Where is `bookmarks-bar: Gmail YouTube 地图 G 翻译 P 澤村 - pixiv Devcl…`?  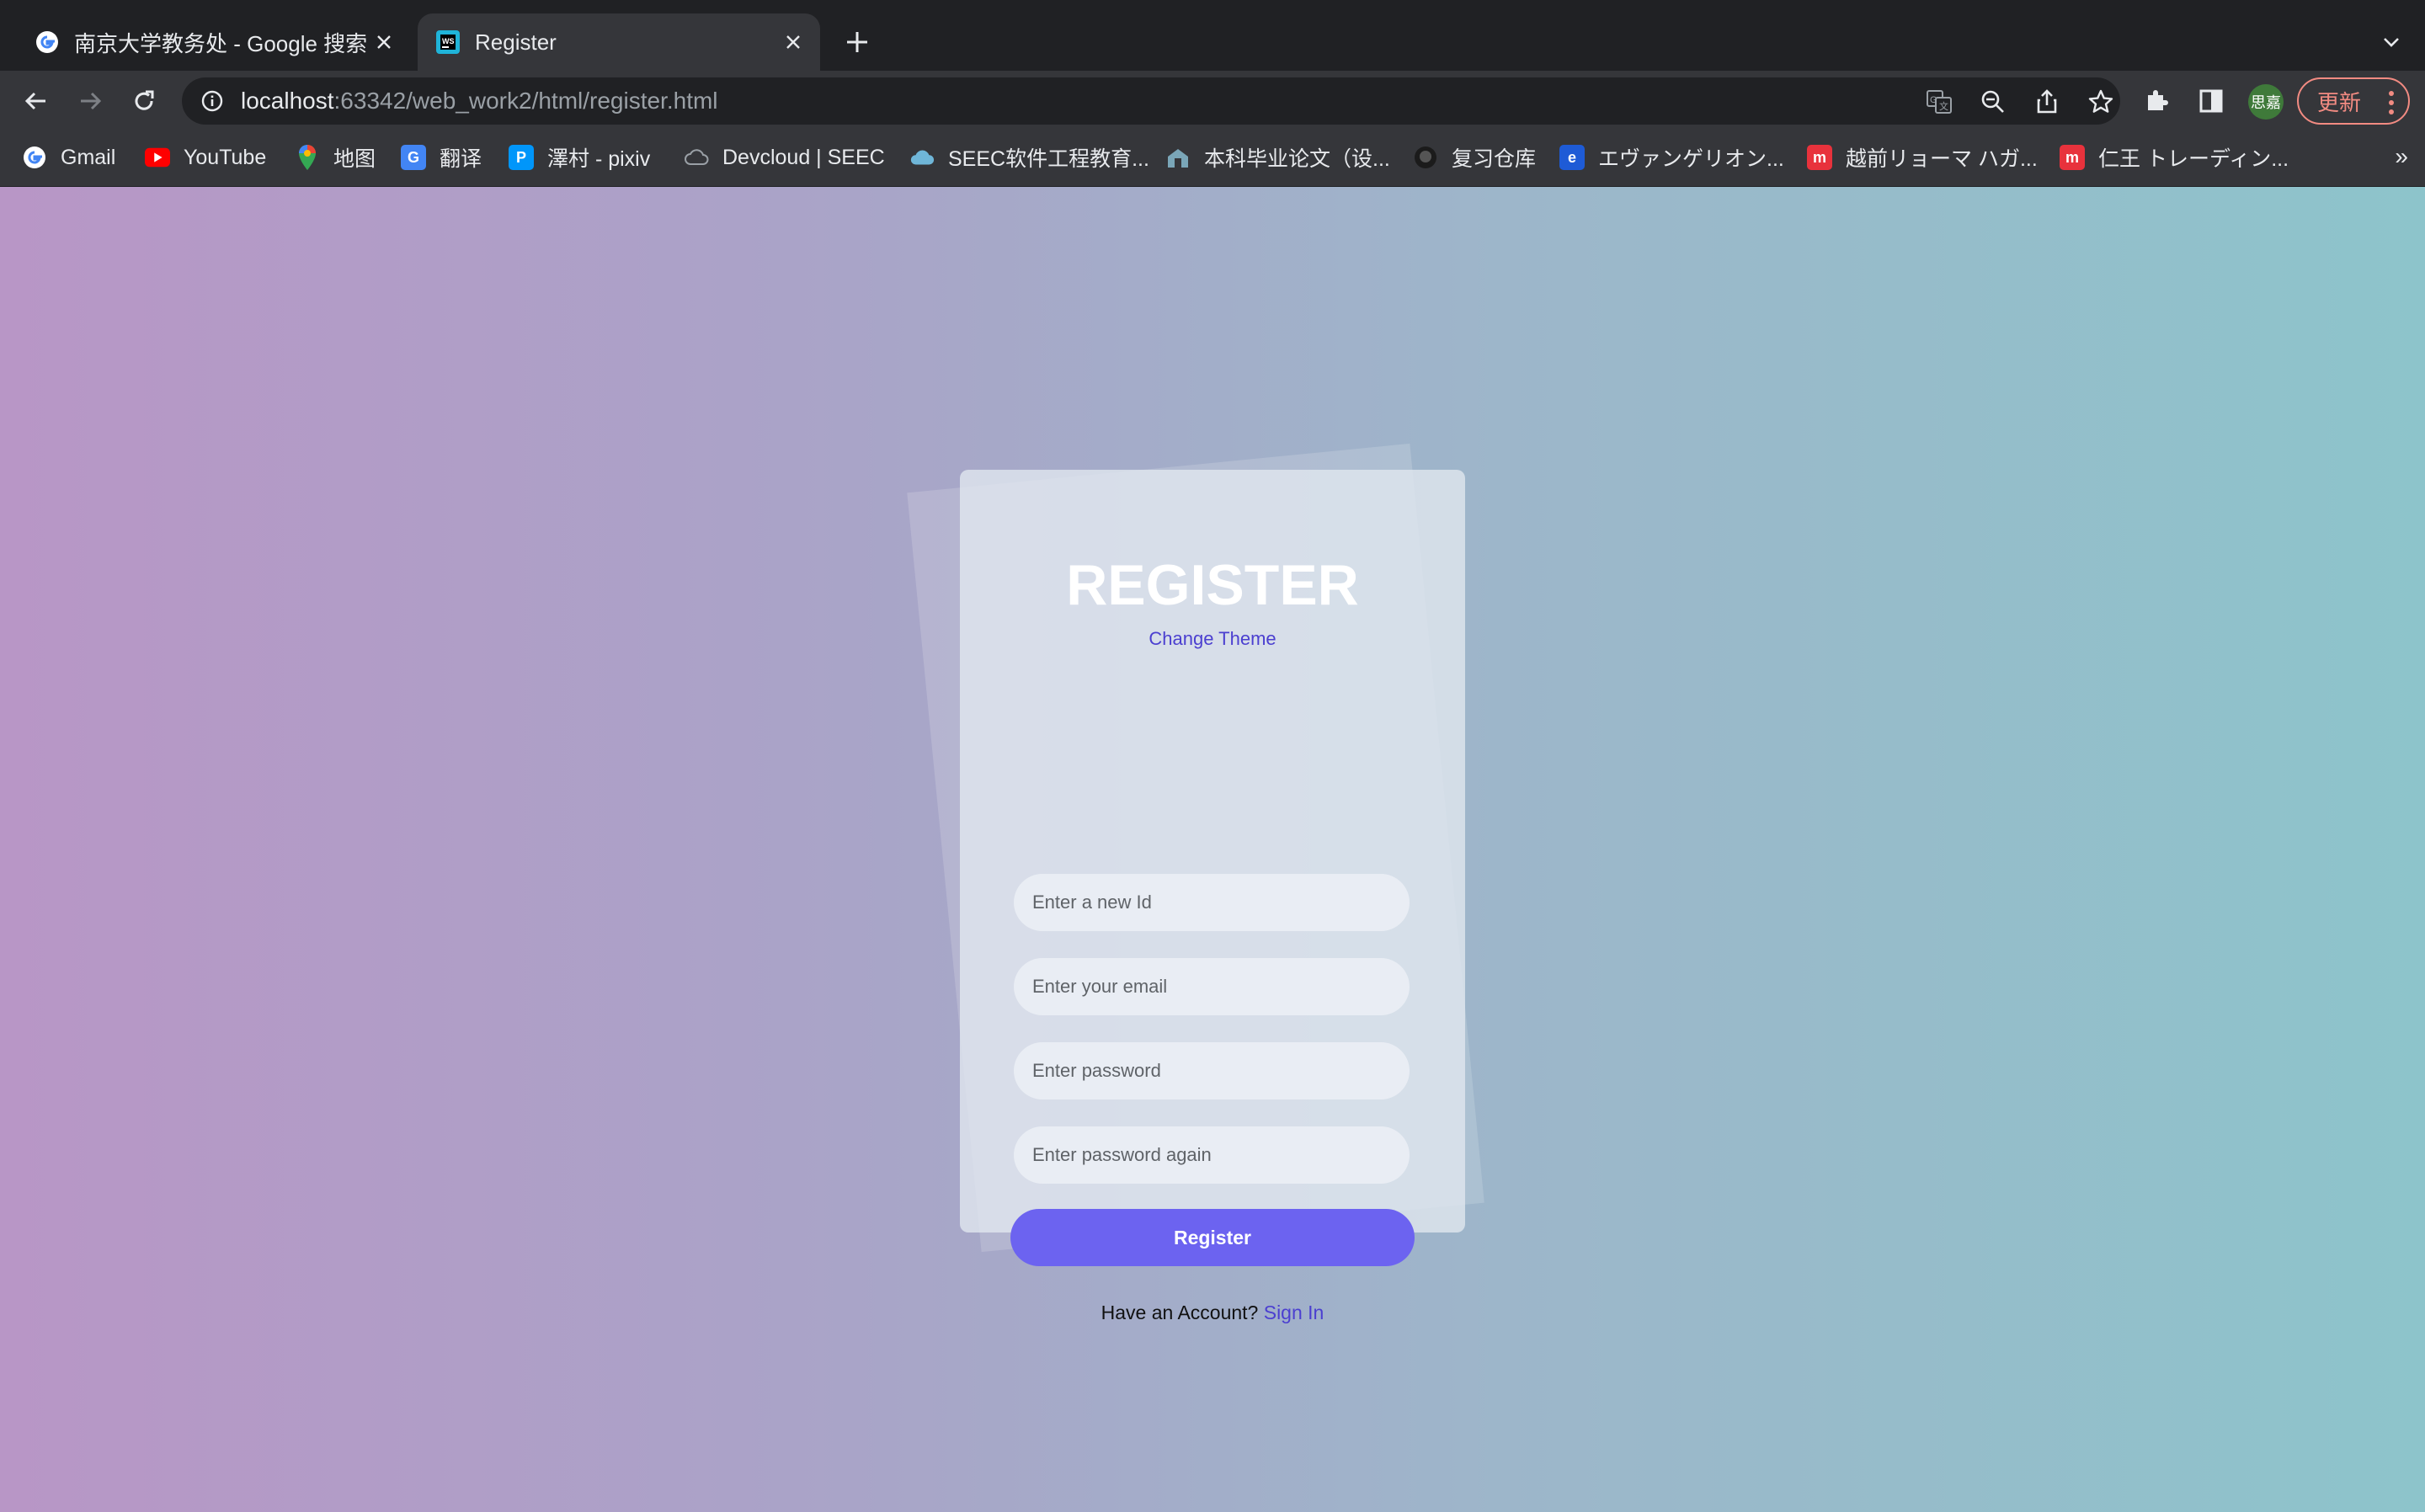
bookmarks-bar: Gmail YouTube 地图 G 翻译 P 澤村 - pixiv Devcl… is located at coordinates (1212, 158).